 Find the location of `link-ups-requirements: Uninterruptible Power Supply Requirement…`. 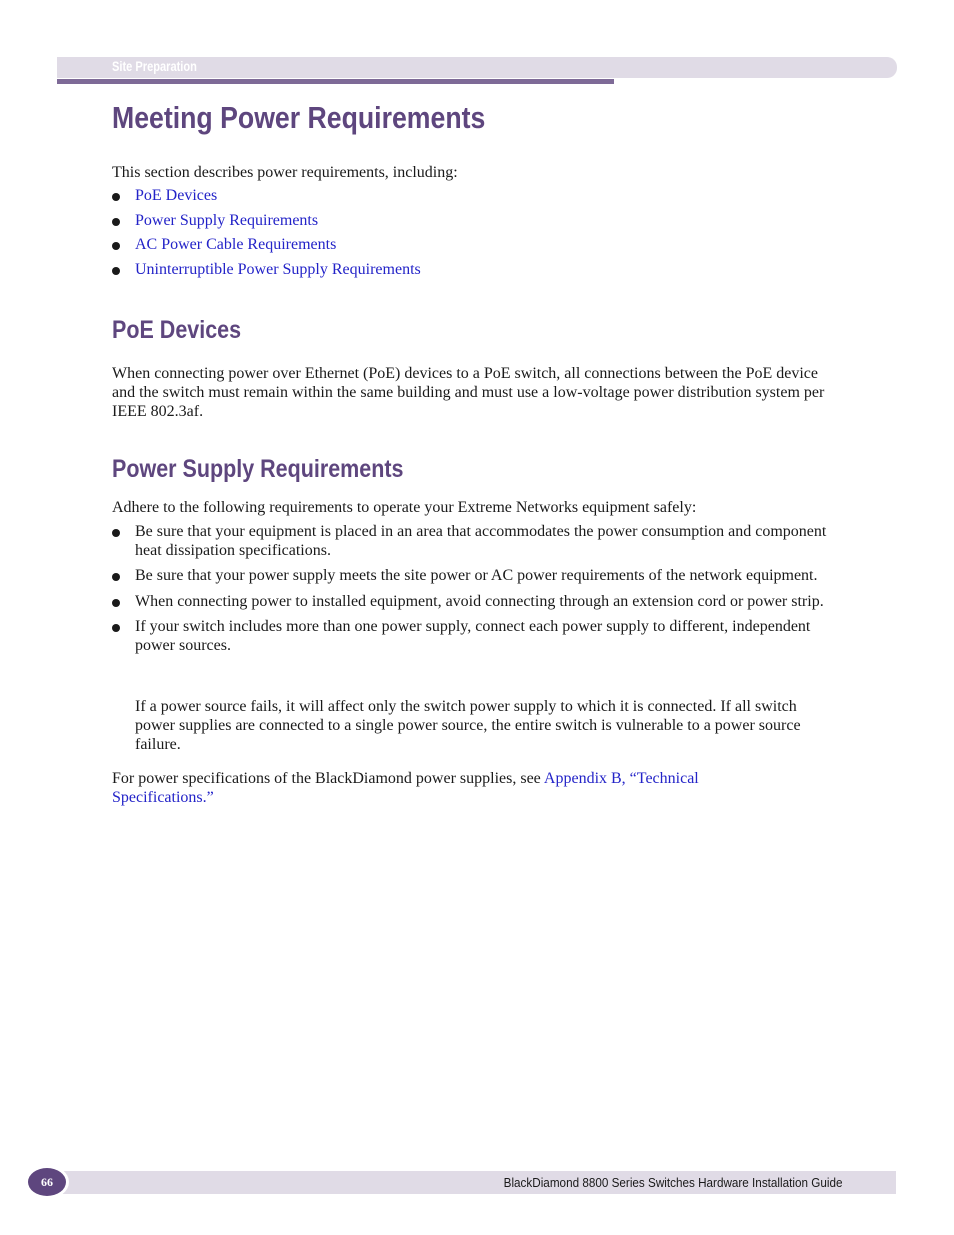

link-ups-requirements: Uninterruptible Power Supply Requirement… is located at coordinates (278, 269).